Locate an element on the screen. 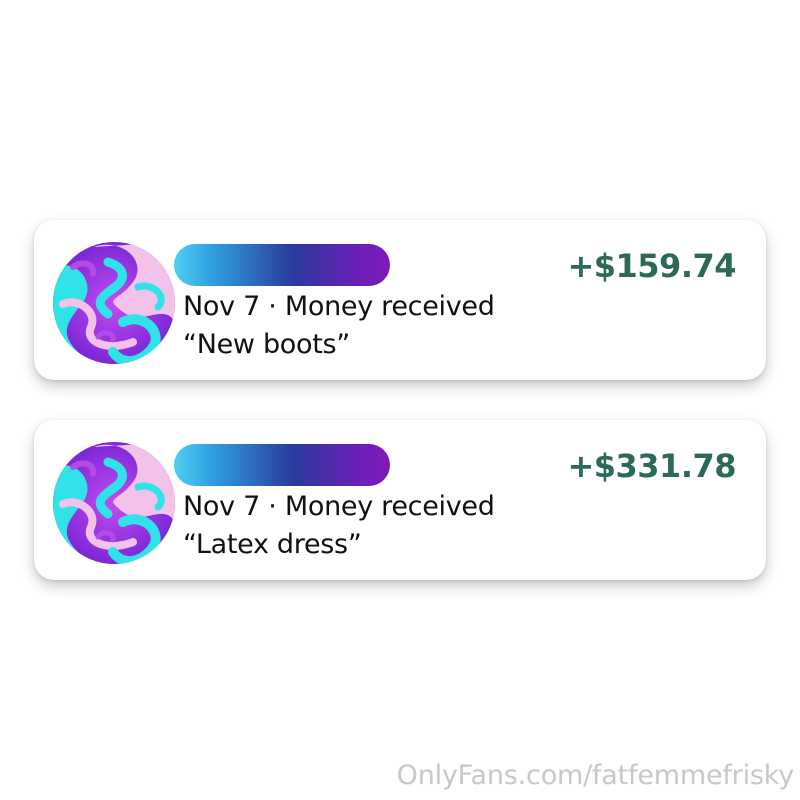 Image resolution: width=800 pixels, height=800 pixels. transaction-note: “Latex dress” is located at coordinates (272, 544).